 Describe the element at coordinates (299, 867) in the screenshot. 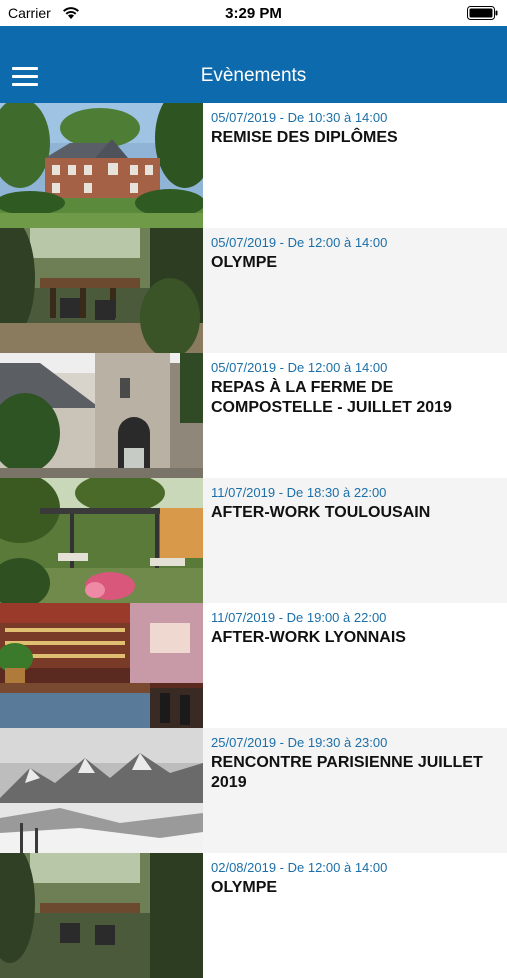

I see `event-date: 02/08/2019 - De 12:00 à 14:00` at that location.